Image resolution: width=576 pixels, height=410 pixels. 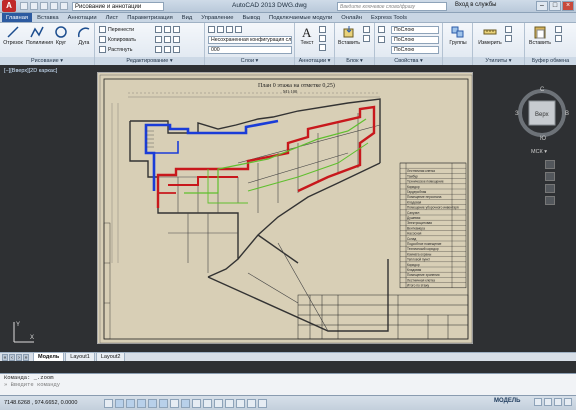 I want to click on model-space-indicator: МОДЕЛЬ, so click(x=507, y=401).